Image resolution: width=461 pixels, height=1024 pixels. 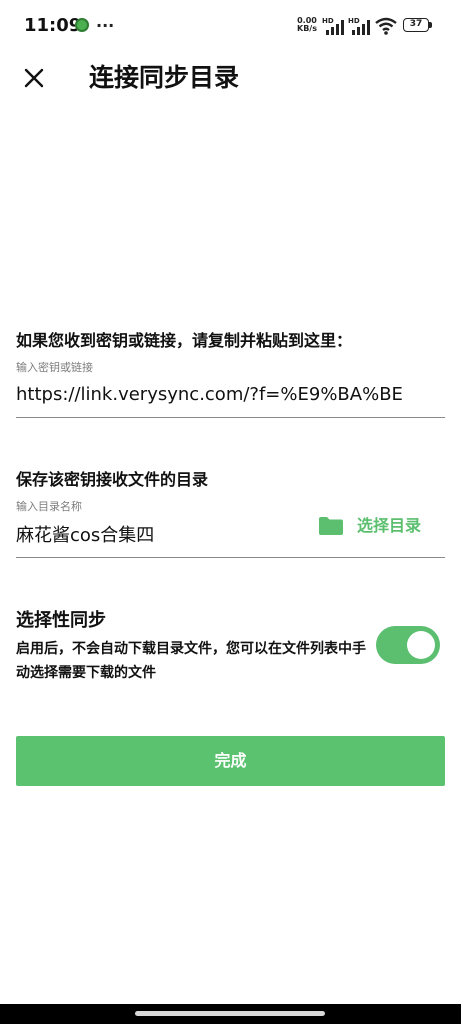 I want to click on folder-icon, so click(x=331, y=526).